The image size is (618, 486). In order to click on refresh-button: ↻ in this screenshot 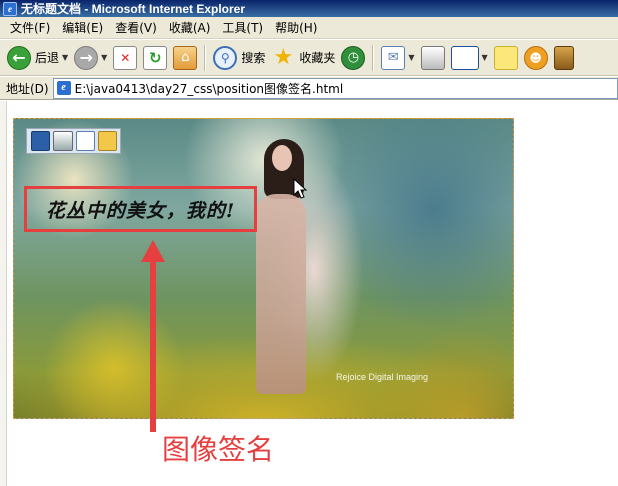, I will do `click(155, 58)`.